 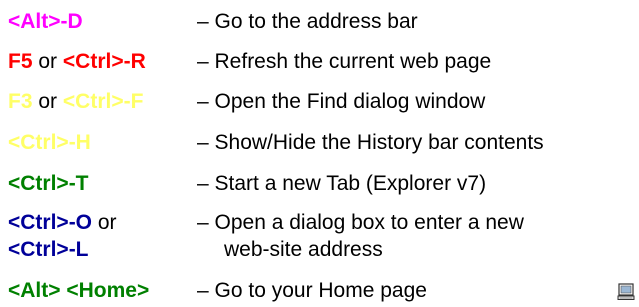 I want to click on shortcut-keys: F5 or <Ctrl>-R, so click(x=77, y=62).